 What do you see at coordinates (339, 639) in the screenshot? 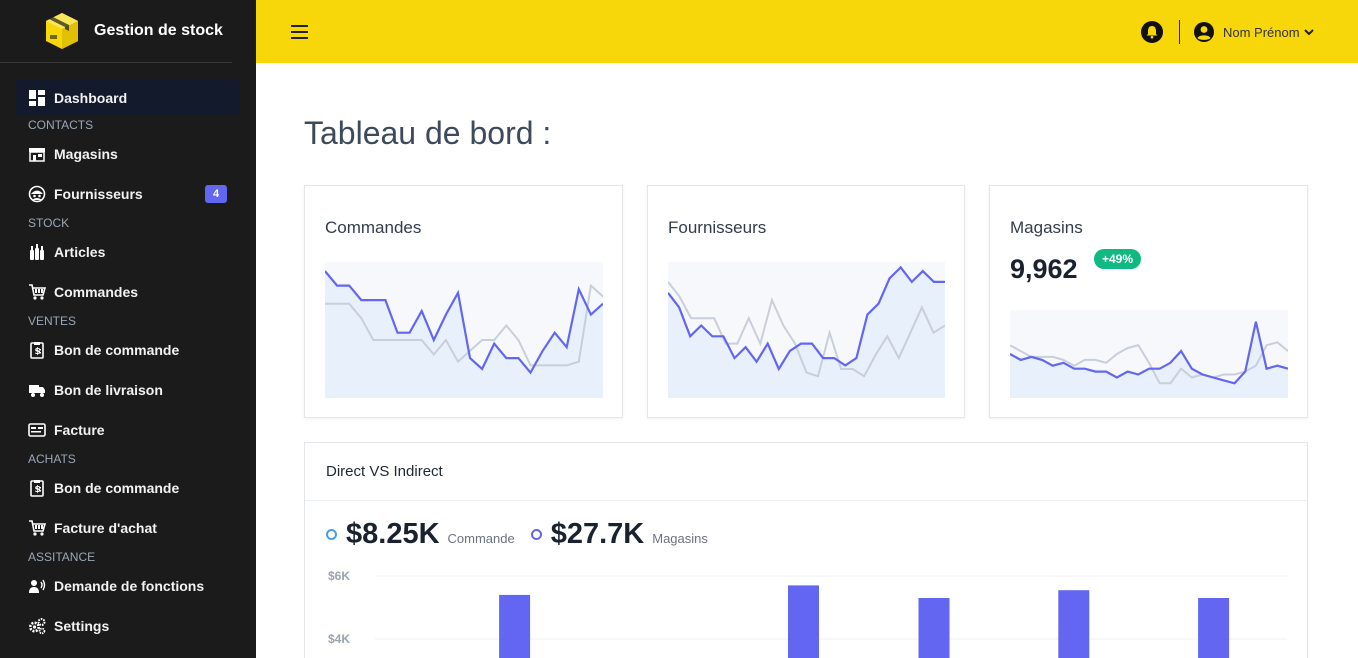
I see `y-tick-label: $4K` at bounding box center [339, 639].